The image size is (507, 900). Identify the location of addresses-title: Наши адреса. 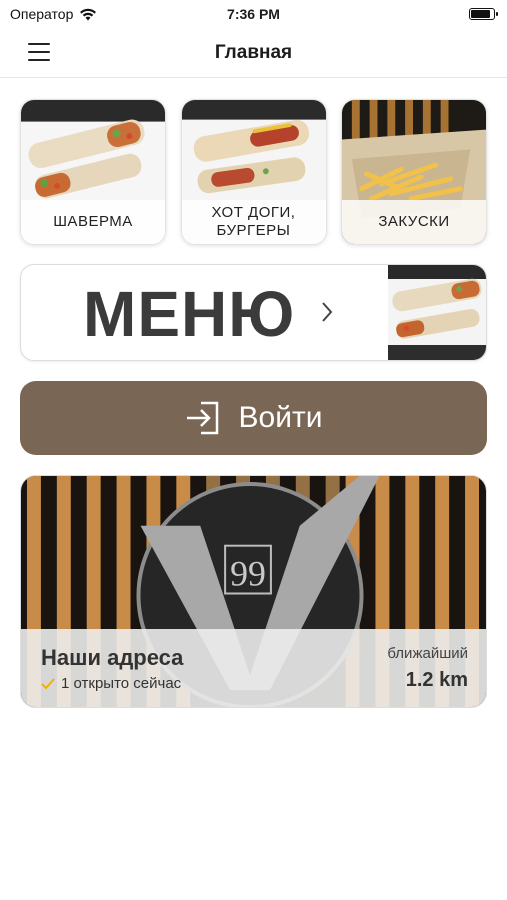
(112, 657).